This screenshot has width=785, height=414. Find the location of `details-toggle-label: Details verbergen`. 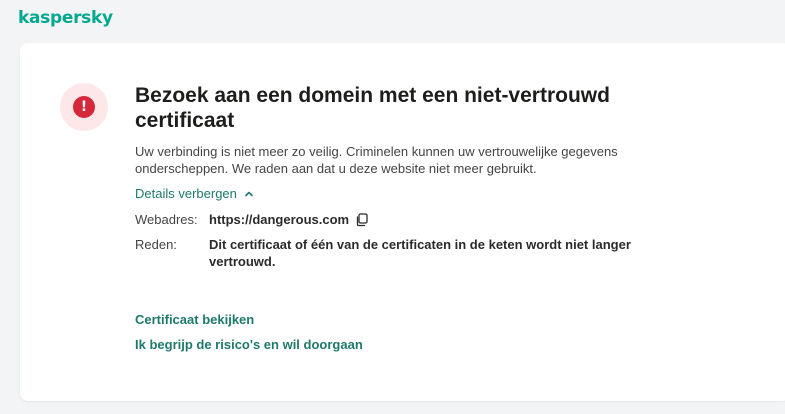

details-toggle-label: Details verbergen is located at coordinates (186, 193).